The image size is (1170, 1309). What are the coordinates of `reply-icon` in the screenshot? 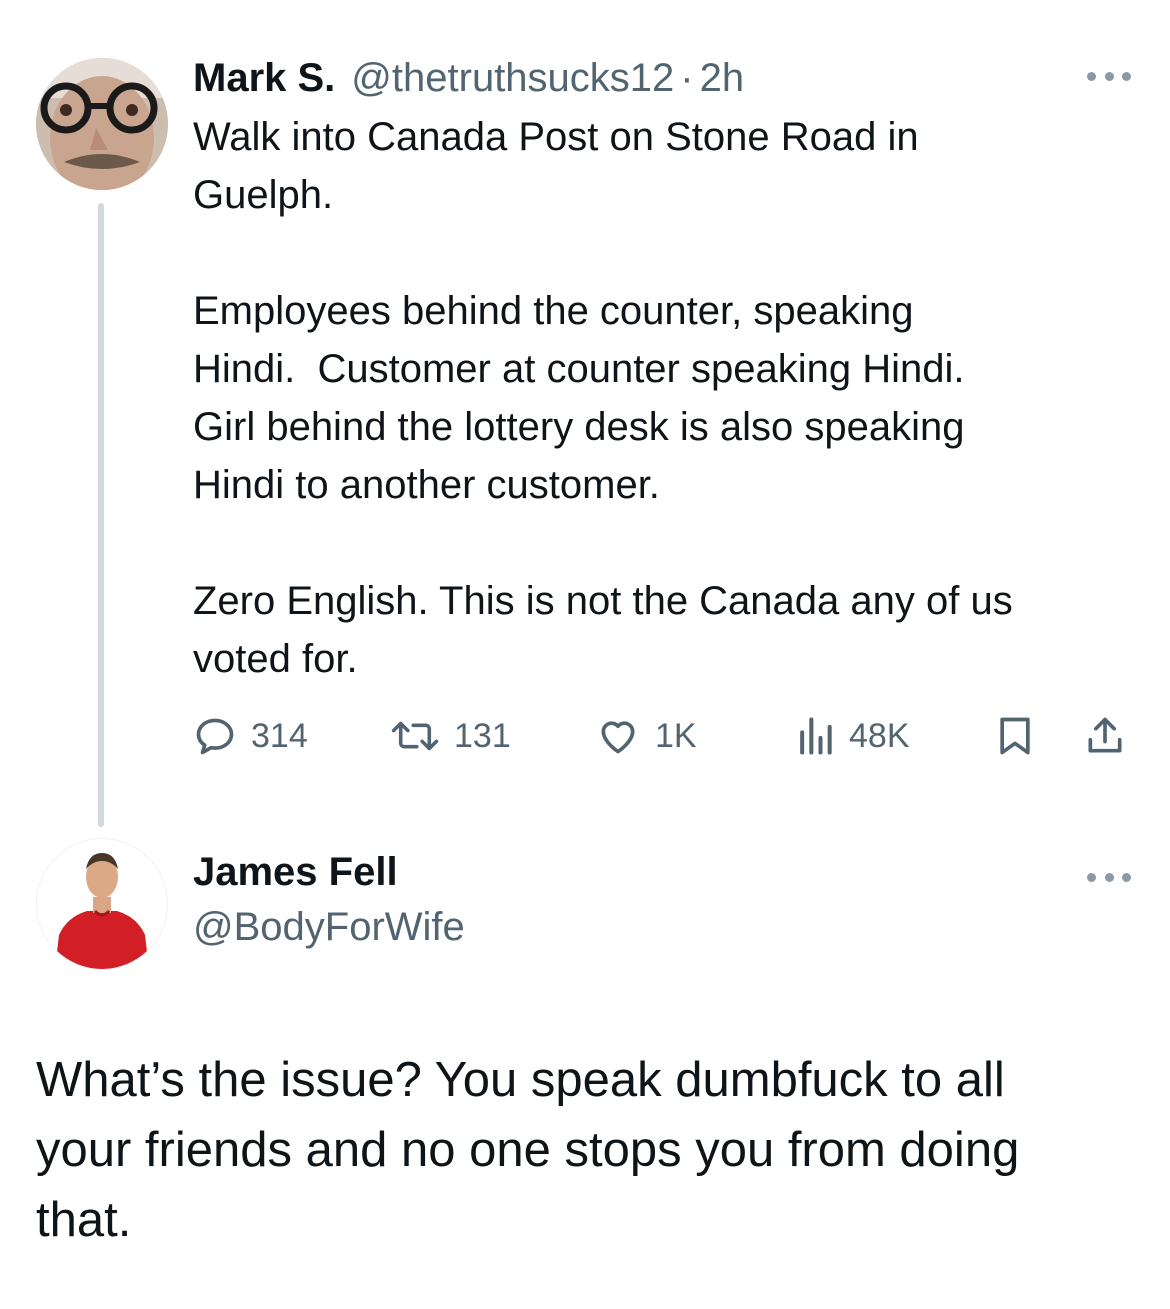 It's located at (215, 736).